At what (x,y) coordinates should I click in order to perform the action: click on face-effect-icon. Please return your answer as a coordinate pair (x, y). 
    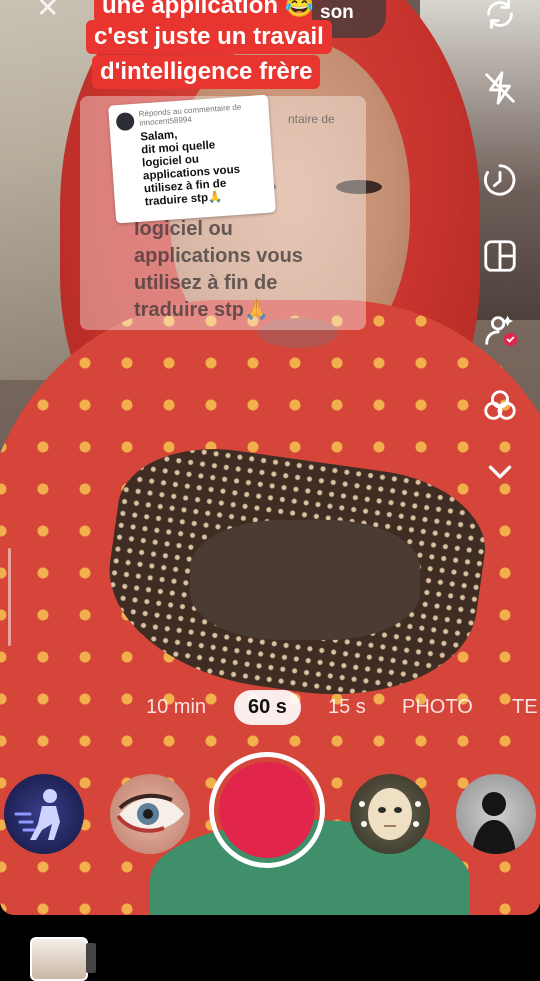
    Looking at the image, I should click on (390, 814).